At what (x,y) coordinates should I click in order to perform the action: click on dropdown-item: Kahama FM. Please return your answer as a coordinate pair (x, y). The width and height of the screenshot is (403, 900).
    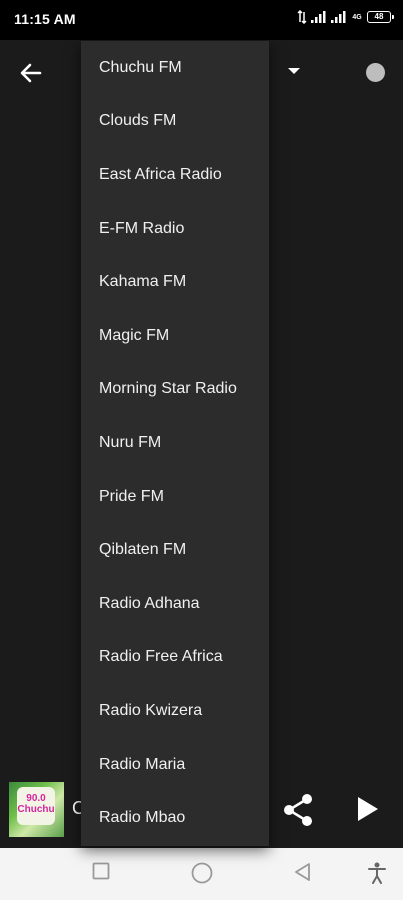
    Looking at the image, I should click on (175, 282).